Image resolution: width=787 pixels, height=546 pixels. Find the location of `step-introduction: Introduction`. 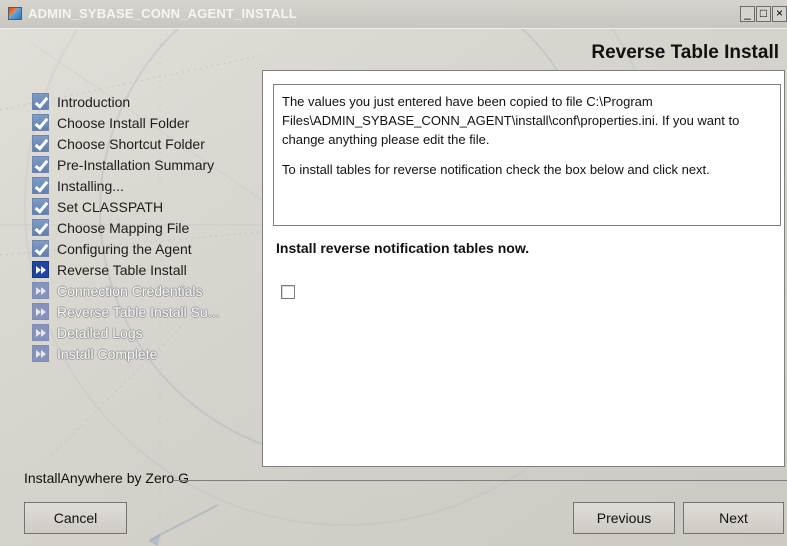

step-introduction: Introduction is located at coordinates (142, 101).